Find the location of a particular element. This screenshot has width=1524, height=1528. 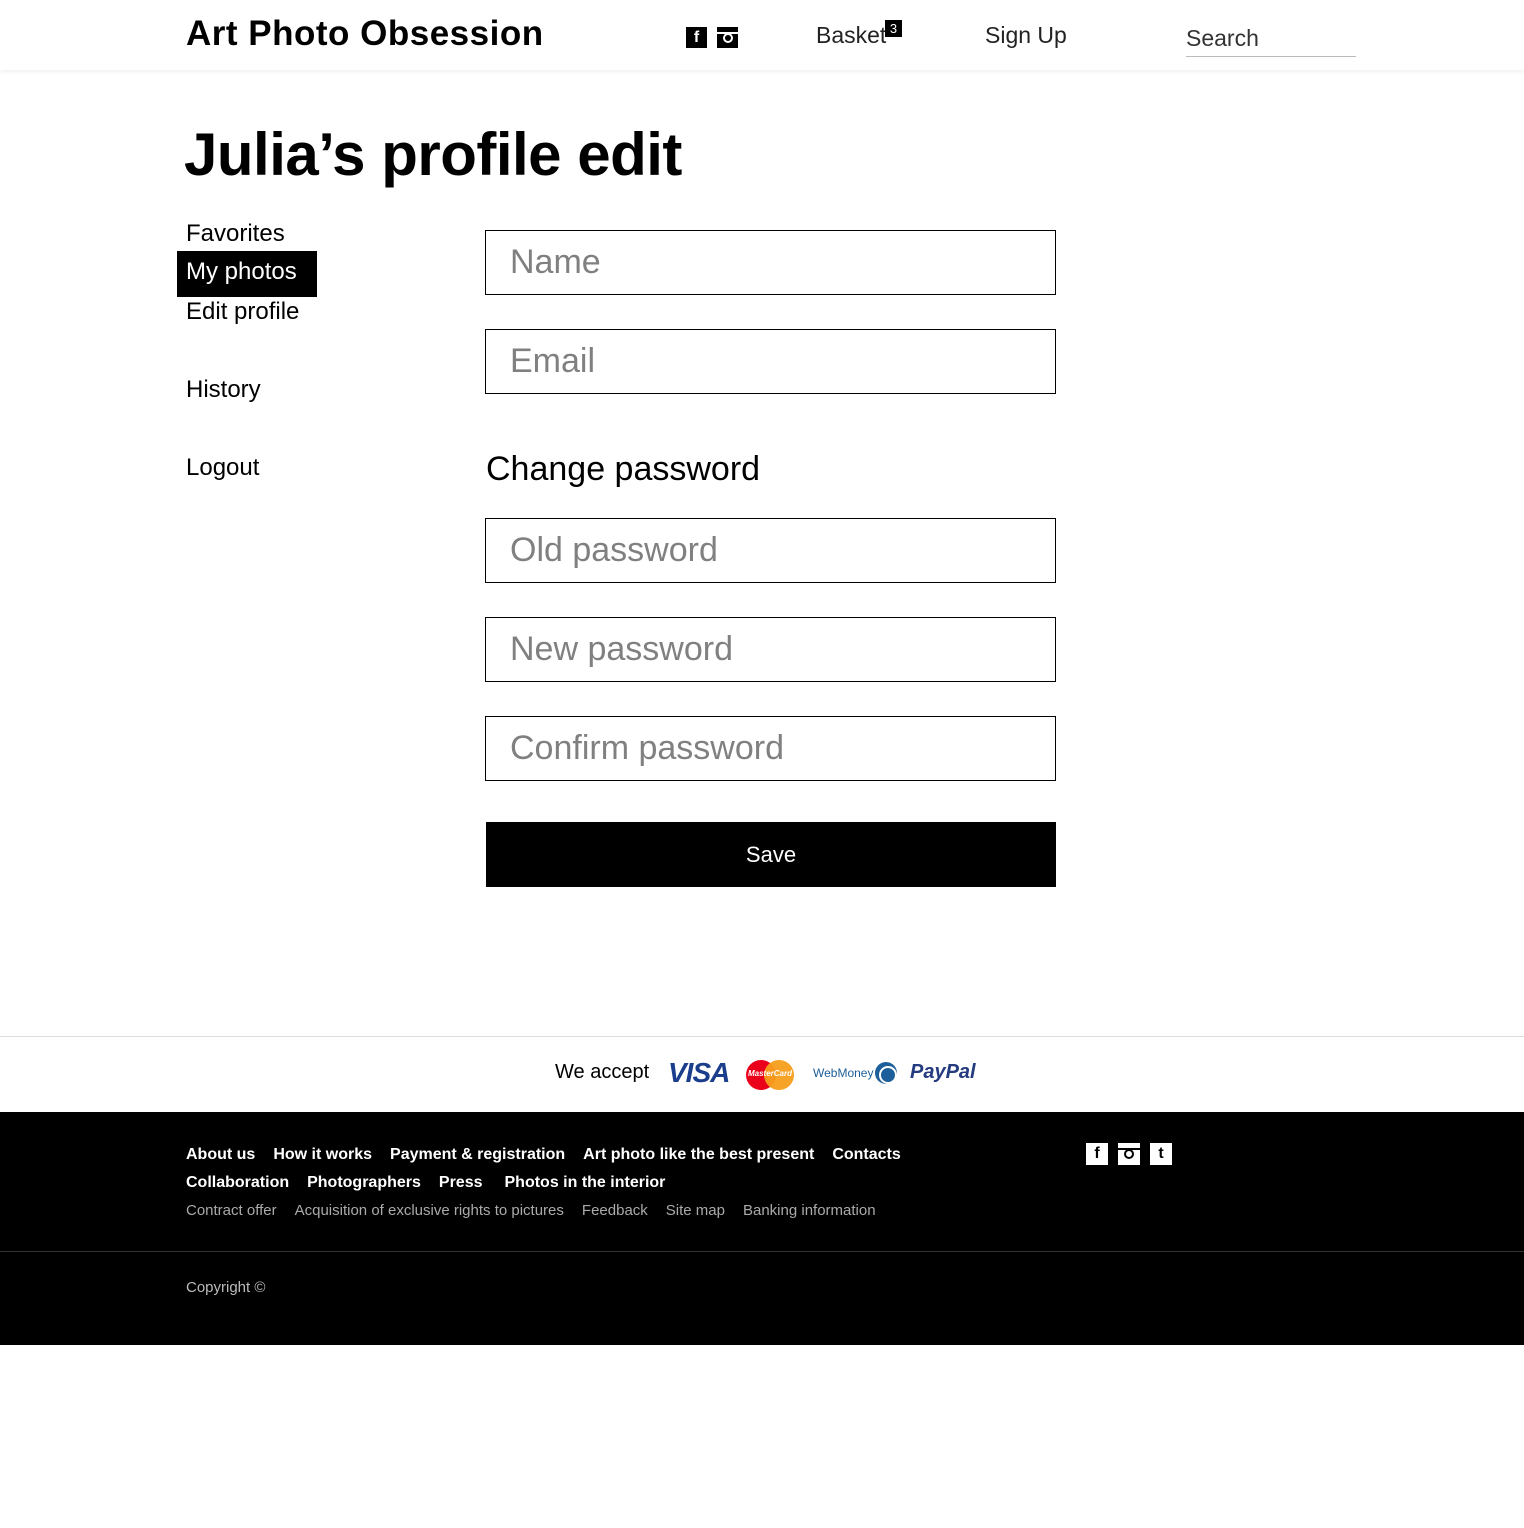

sidebar-item-logout: Logout is located at coordinates (222, 468).